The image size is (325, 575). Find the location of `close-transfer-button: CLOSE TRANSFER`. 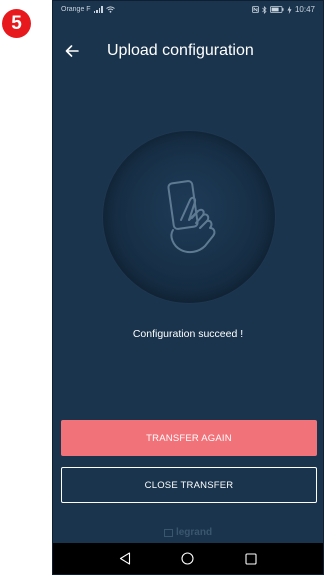

close-transfer-button: CLOSE TRANSFER is located at coordinates (189, 485).